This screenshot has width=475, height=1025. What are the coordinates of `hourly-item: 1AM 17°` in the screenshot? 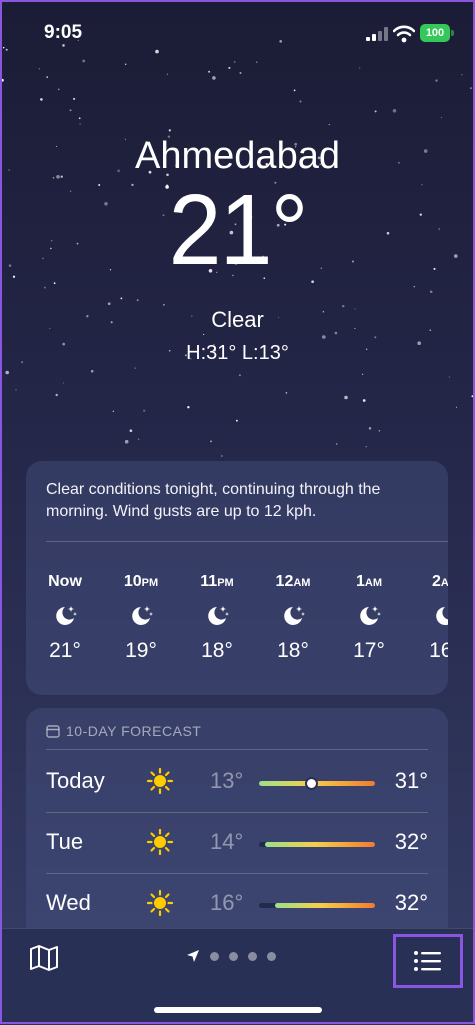 It's located at (369, 618).